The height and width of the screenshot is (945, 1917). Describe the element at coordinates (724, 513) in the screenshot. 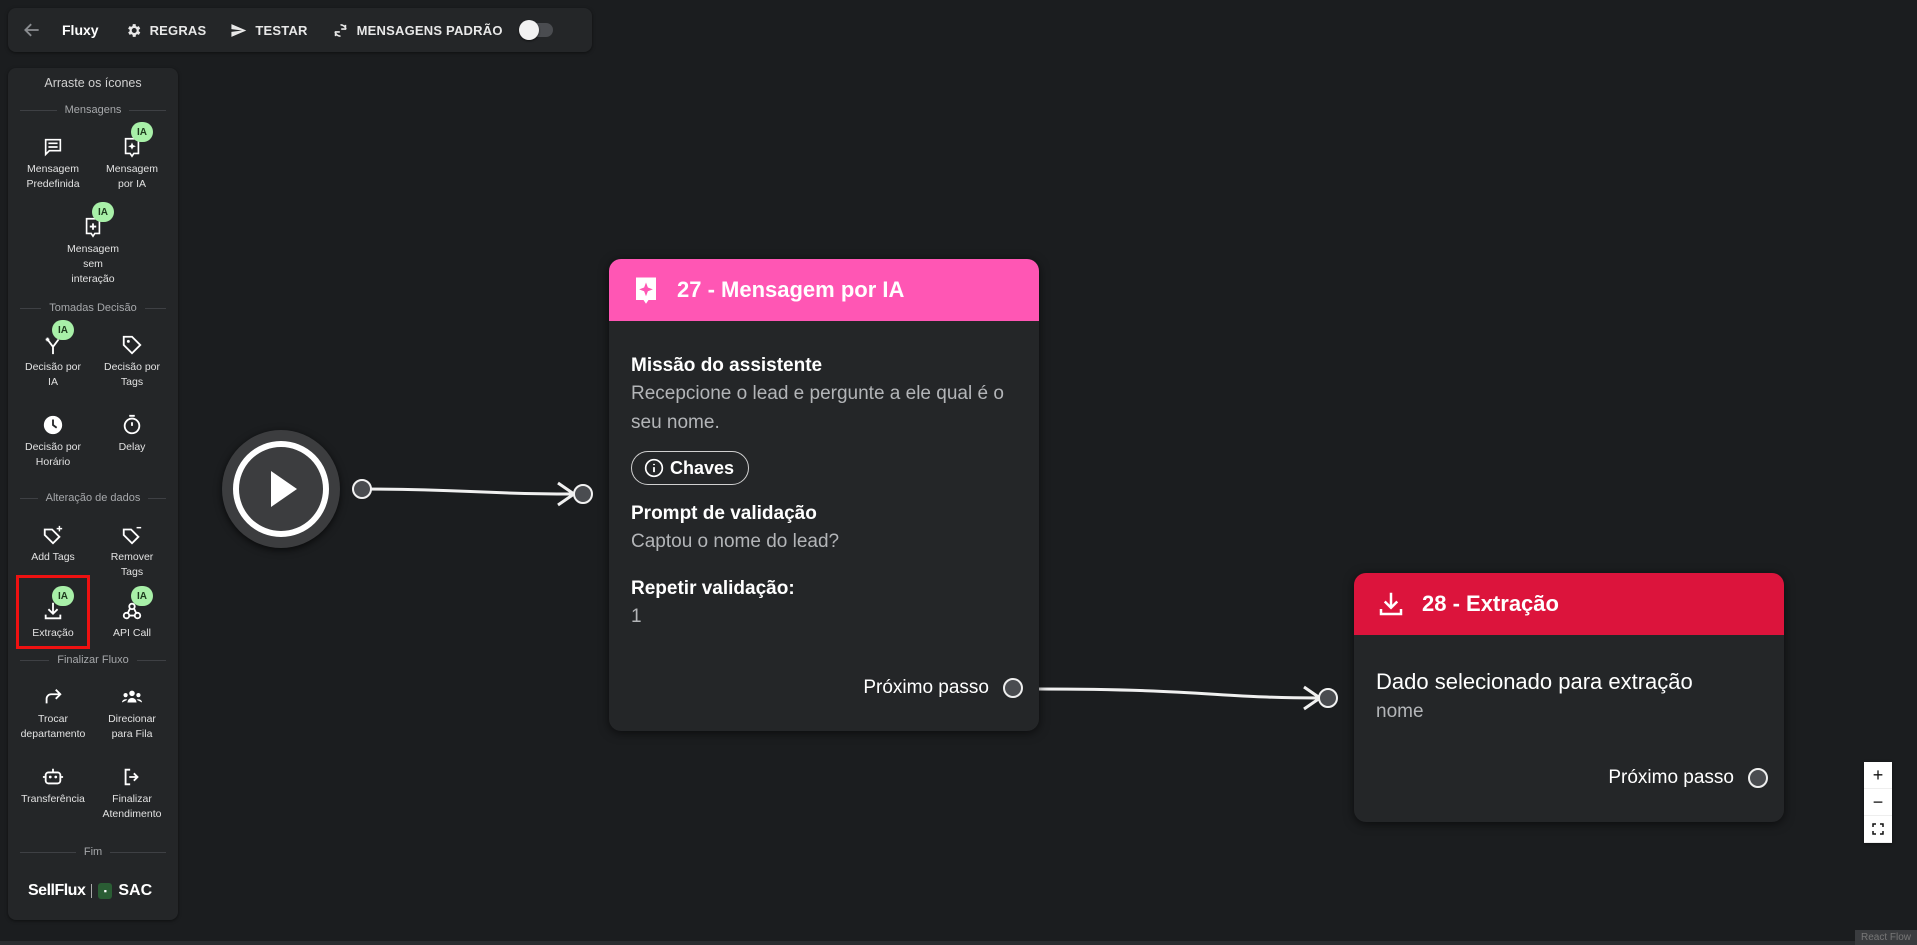

I see `prompt-label: Prompt de validação` at that location.